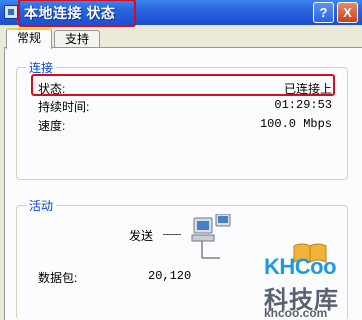  What do you see at coordinates (181, 13) in the screenshot?
I see `title-bar: 本地连接 状态 ? X` at bounding box center [181, 13].